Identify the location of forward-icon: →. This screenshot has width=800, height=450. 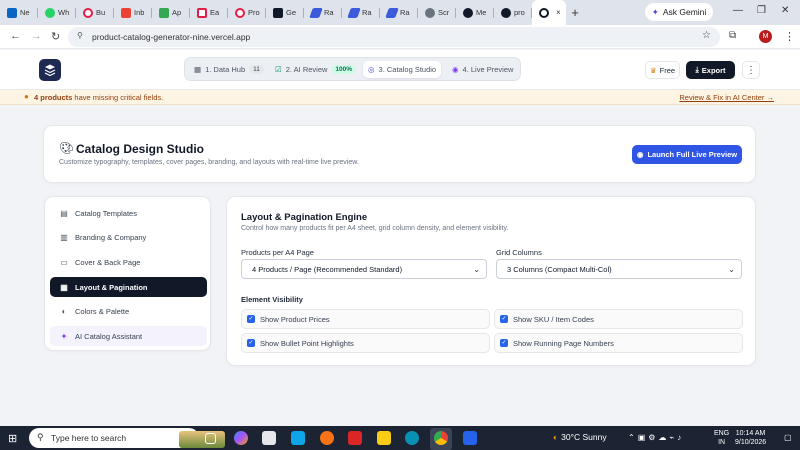
(36, 36).